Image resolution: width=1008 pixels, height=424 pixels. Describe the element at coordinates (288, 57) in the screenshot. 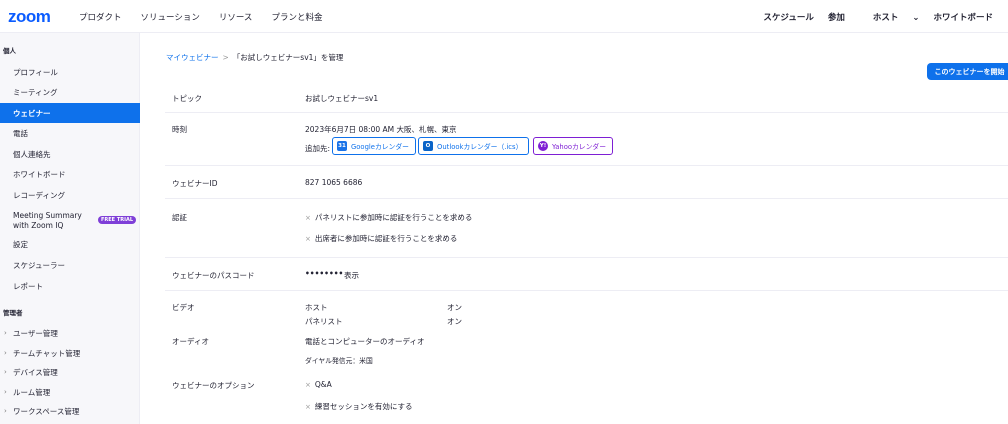

I see `breadcrumb-current: 「お試しウェビナーsv1」を管理` at that location.